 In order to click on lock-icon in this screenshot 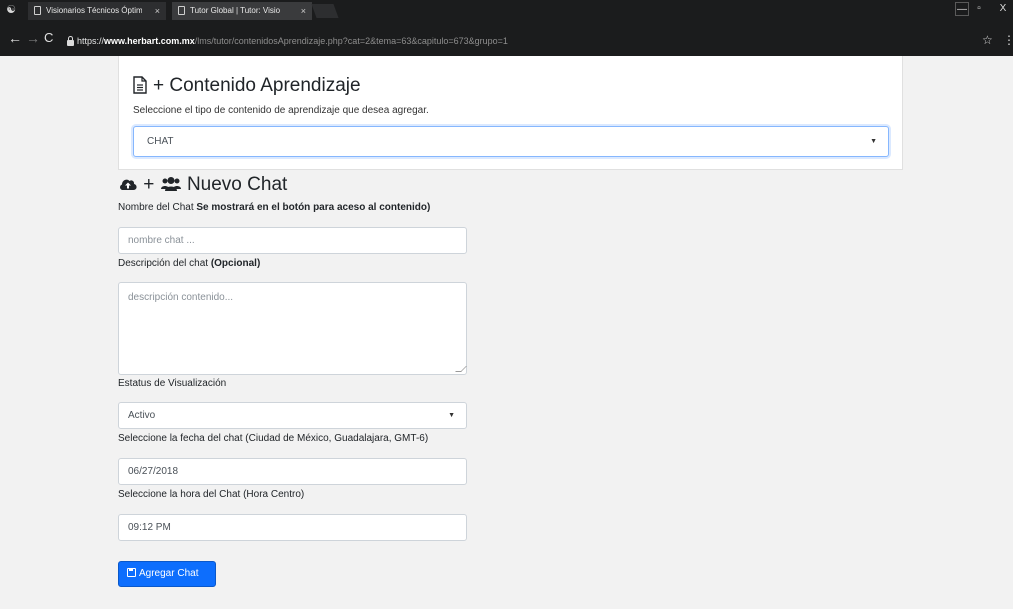, I will do `click(70, 41)`.